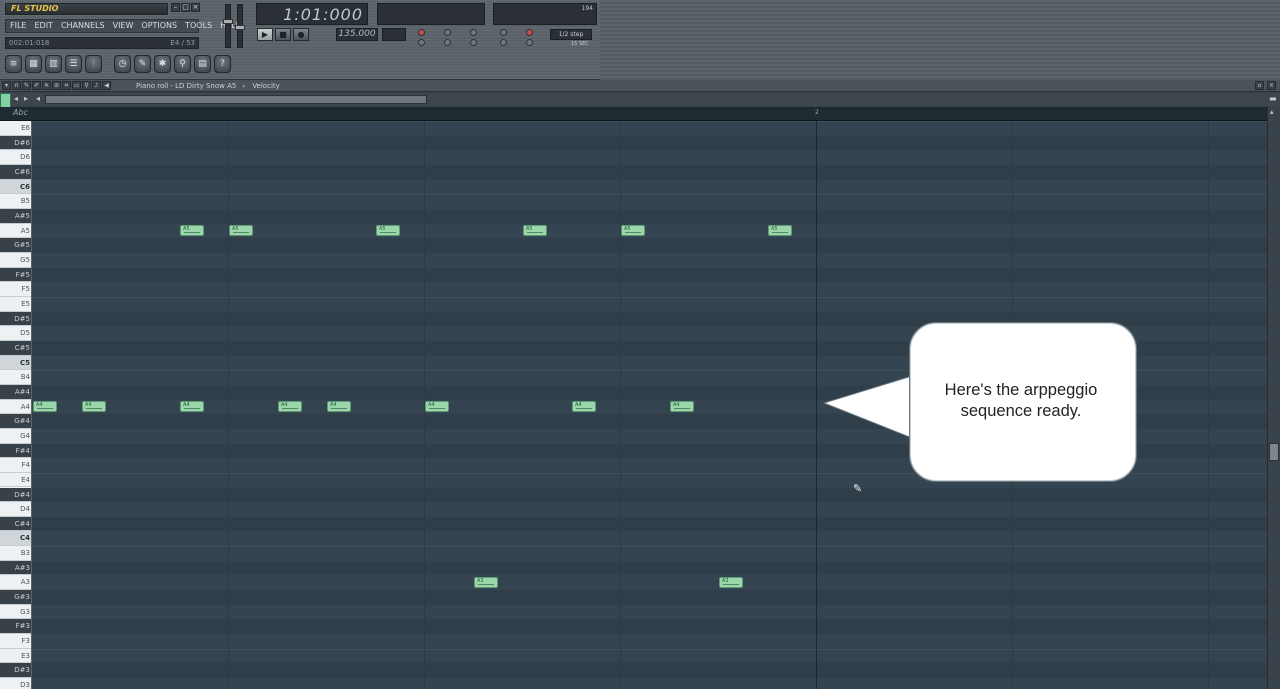 The height and width of the screenshot is (689, 1280). I want to click on piano-key: F5, so click(15, 289).